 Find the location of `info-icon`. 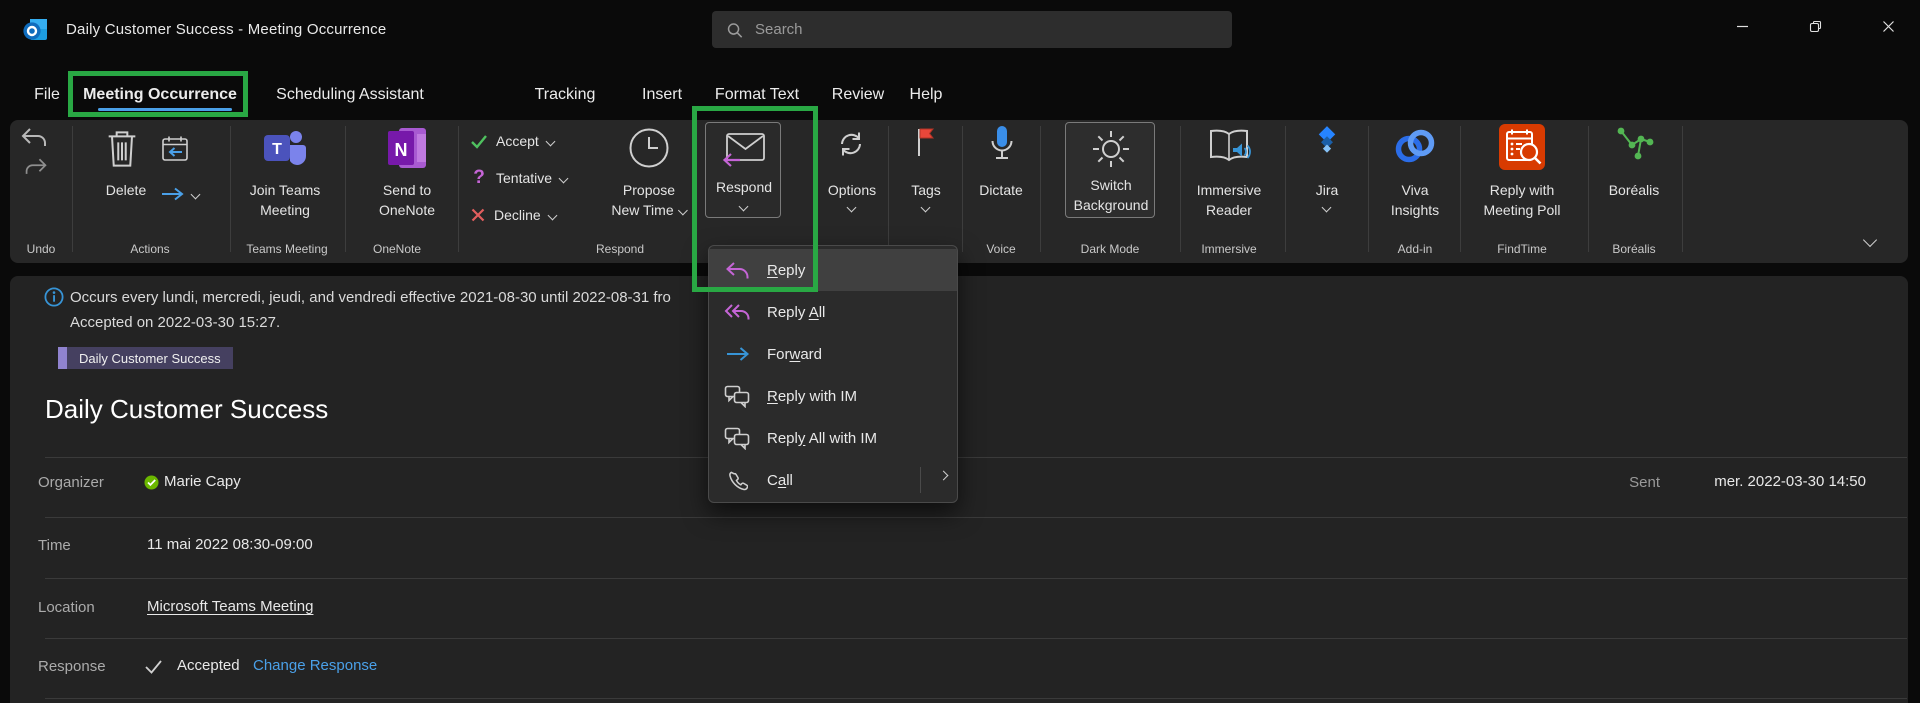

info-icon is located at coordinates (54, 297).